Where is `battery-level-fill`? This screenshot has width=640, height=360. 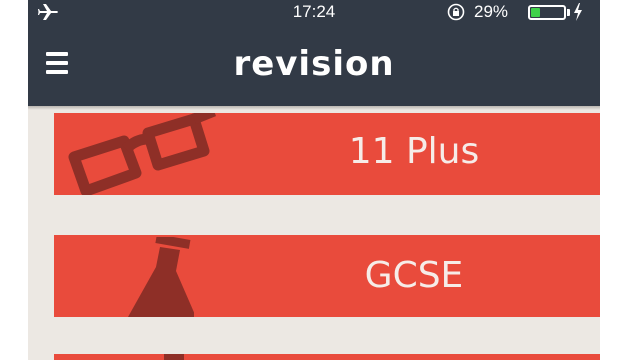
battery-level-fill is located at coordinates (535, 12).